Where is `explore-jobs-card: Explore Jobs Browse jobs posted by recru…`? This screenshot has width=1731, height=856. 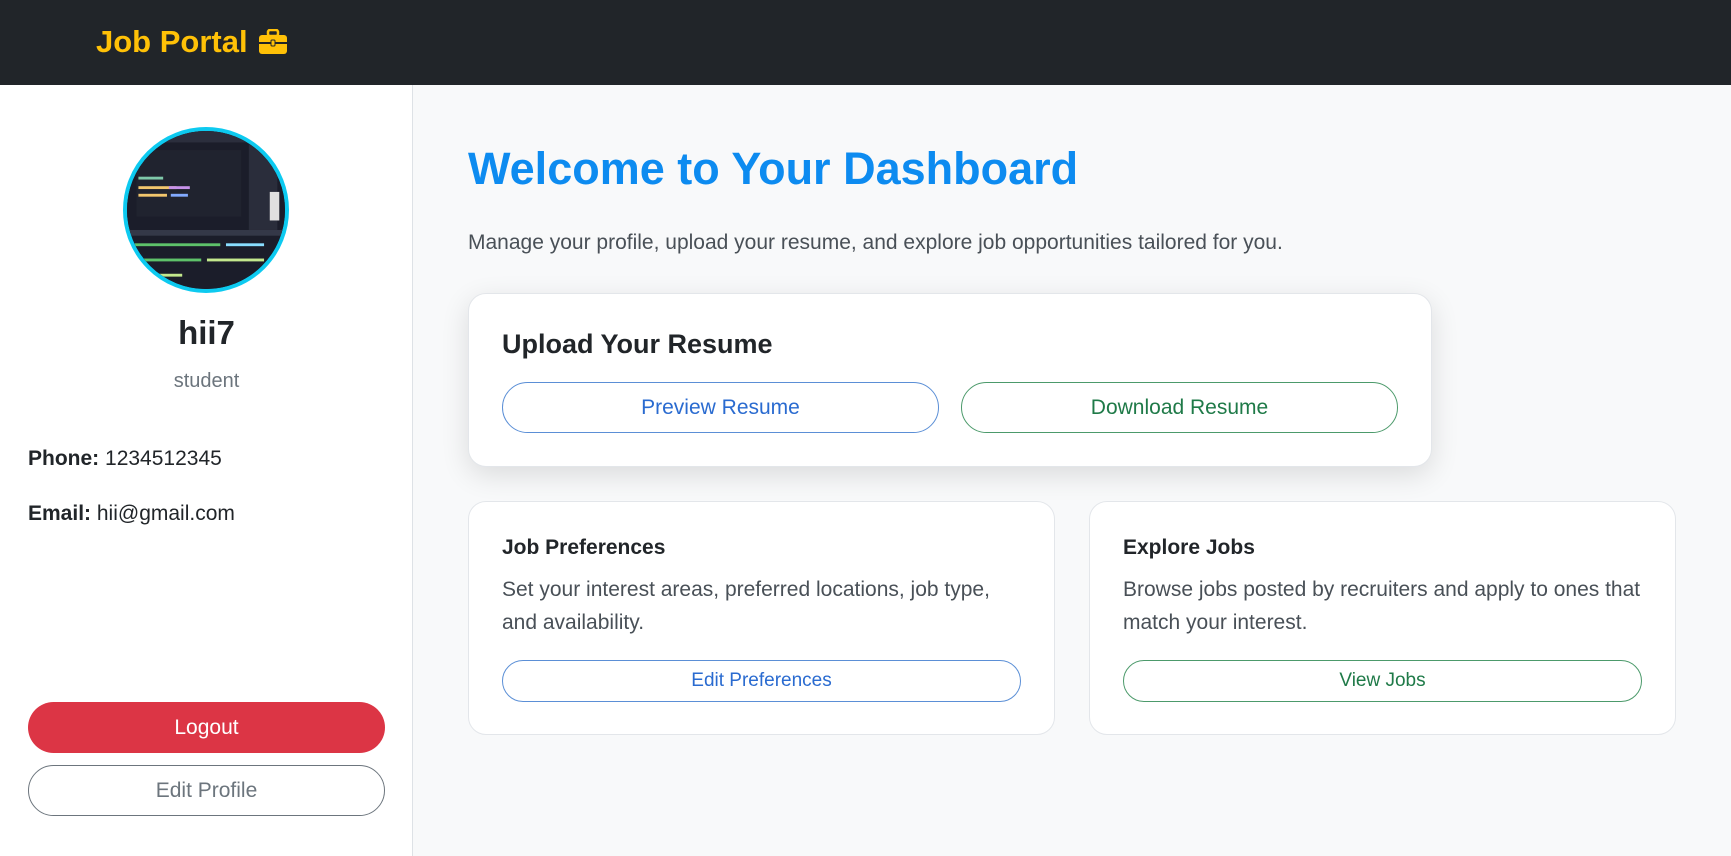 explore-jobs-card: Explore Jobs Browse jobs posted by recru… is located at coordinates (1382, 618).